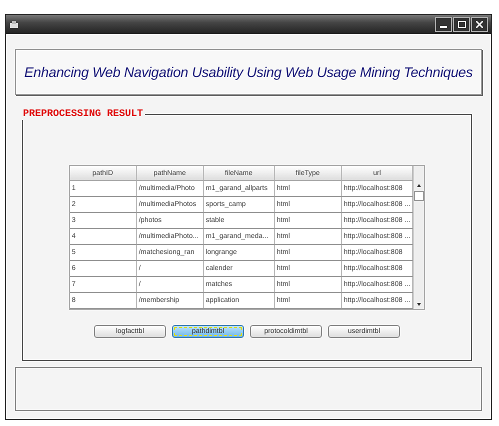 The width and height of the screenshot is (499, 426). I want to click on scrollbar, so click(418, 237).